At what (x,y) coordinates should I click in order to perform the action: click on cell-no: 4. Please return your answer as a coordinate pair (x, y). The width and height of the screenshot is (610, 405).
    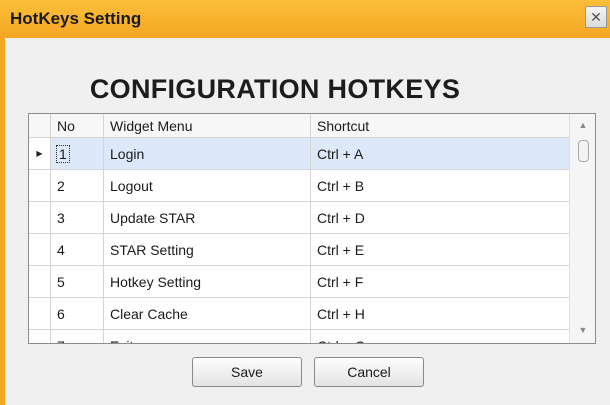
    Looking at the image, I should click on (77, 250).